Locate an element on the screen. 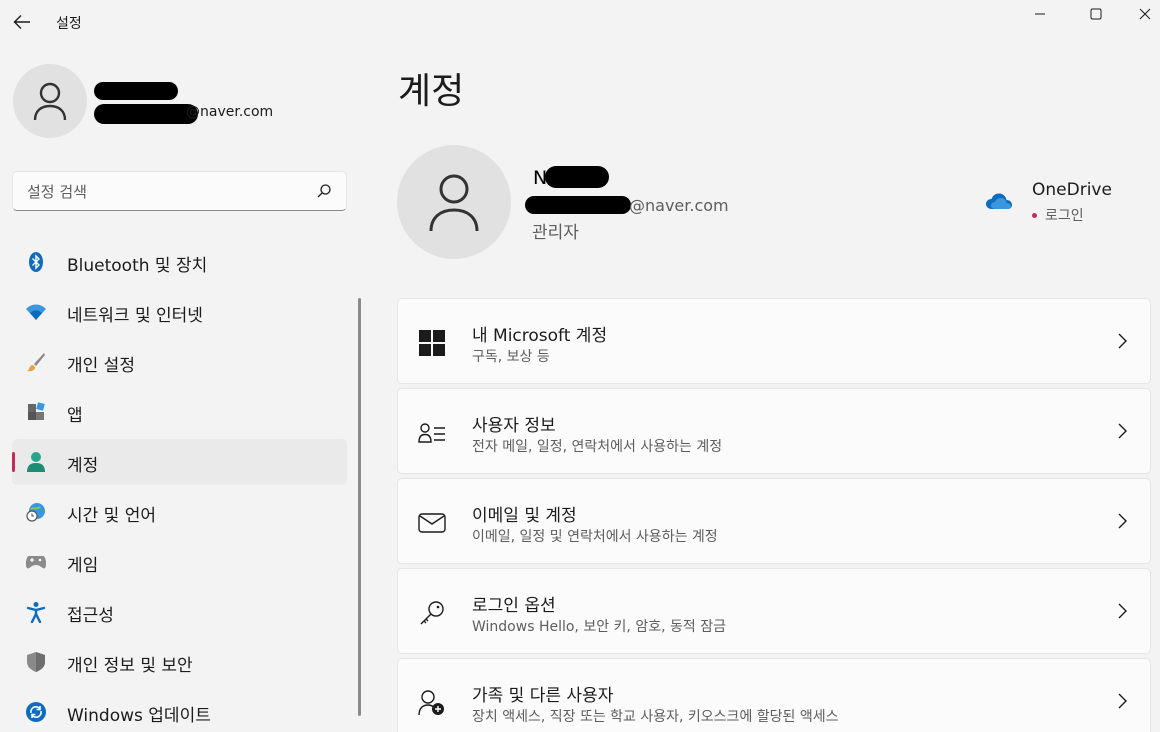 This screenshot has height=732, width=1160. sidebar-item-bluetooth: Bluetooth 및 장치 is located at coordinates (179, 262).